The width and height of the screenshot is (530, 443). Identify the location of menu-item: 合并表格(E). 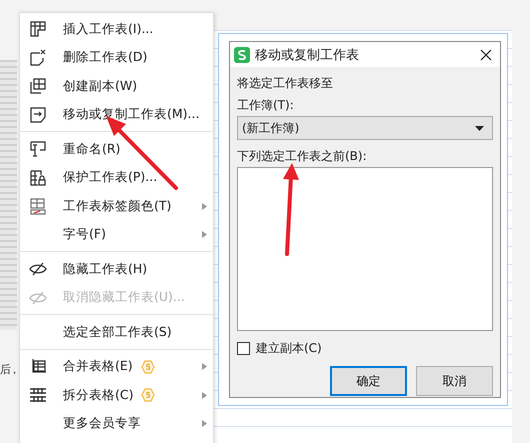
(116, 366).